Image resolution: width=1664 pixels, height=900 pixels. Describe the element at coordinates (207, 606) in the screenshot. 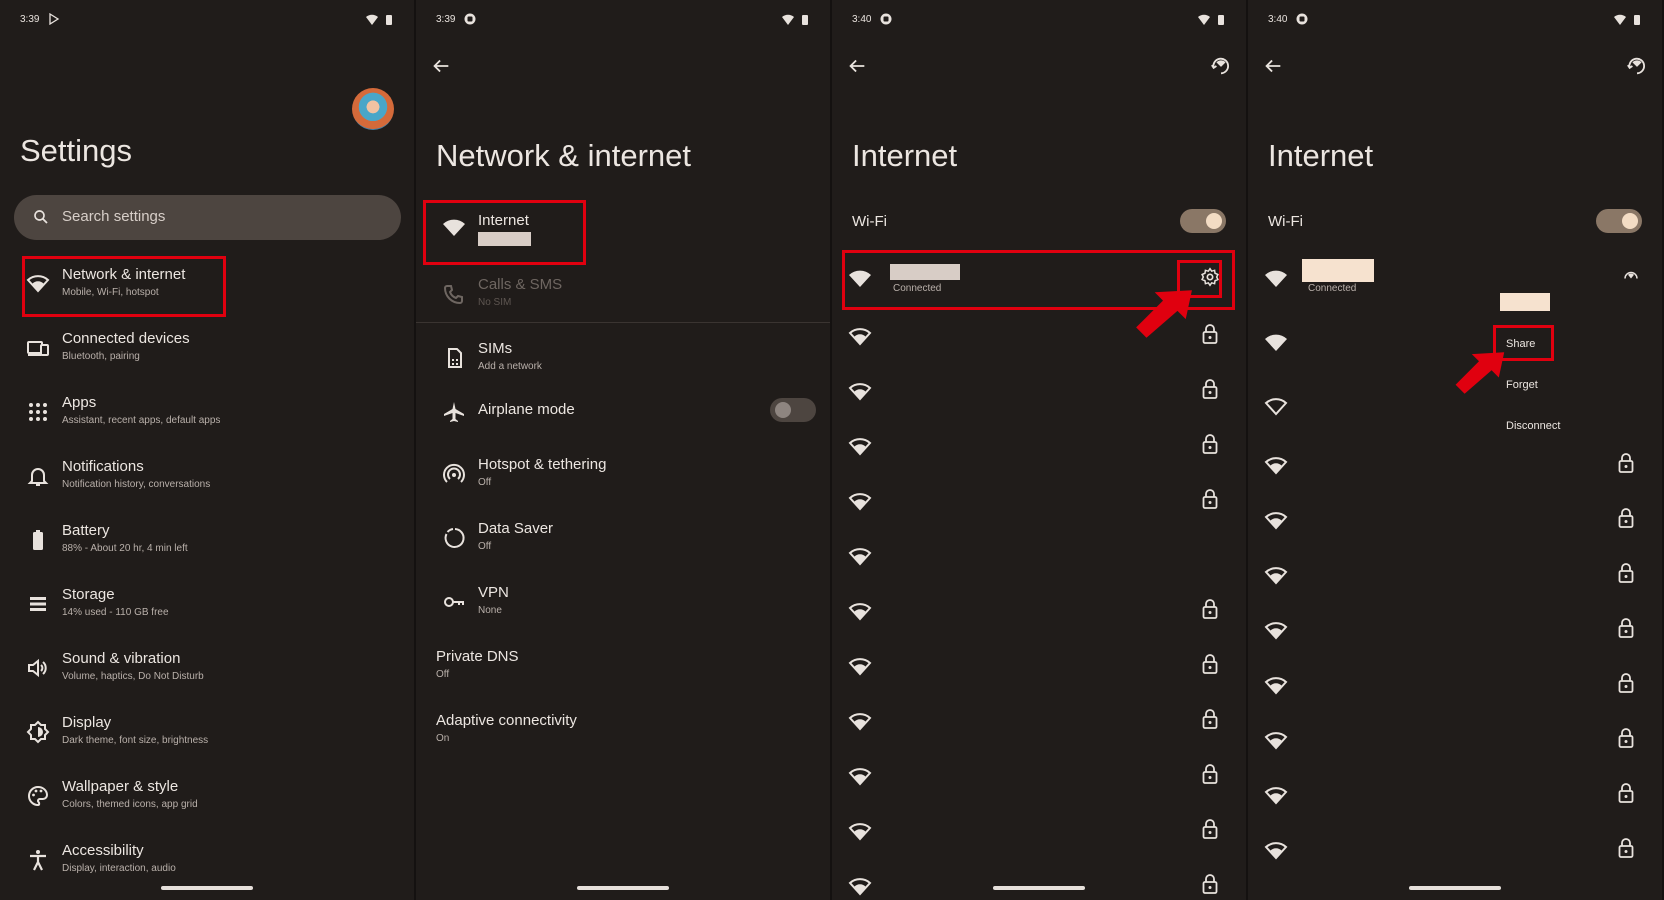

I see `settings-item-storage: Storage 14% used - 110 GB free` at that location.